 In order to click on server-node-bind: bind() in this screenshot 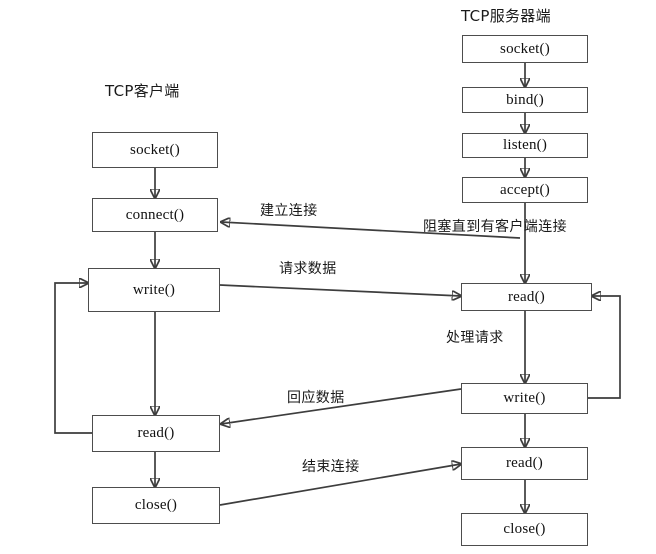, I will do `click(525, 100)`.